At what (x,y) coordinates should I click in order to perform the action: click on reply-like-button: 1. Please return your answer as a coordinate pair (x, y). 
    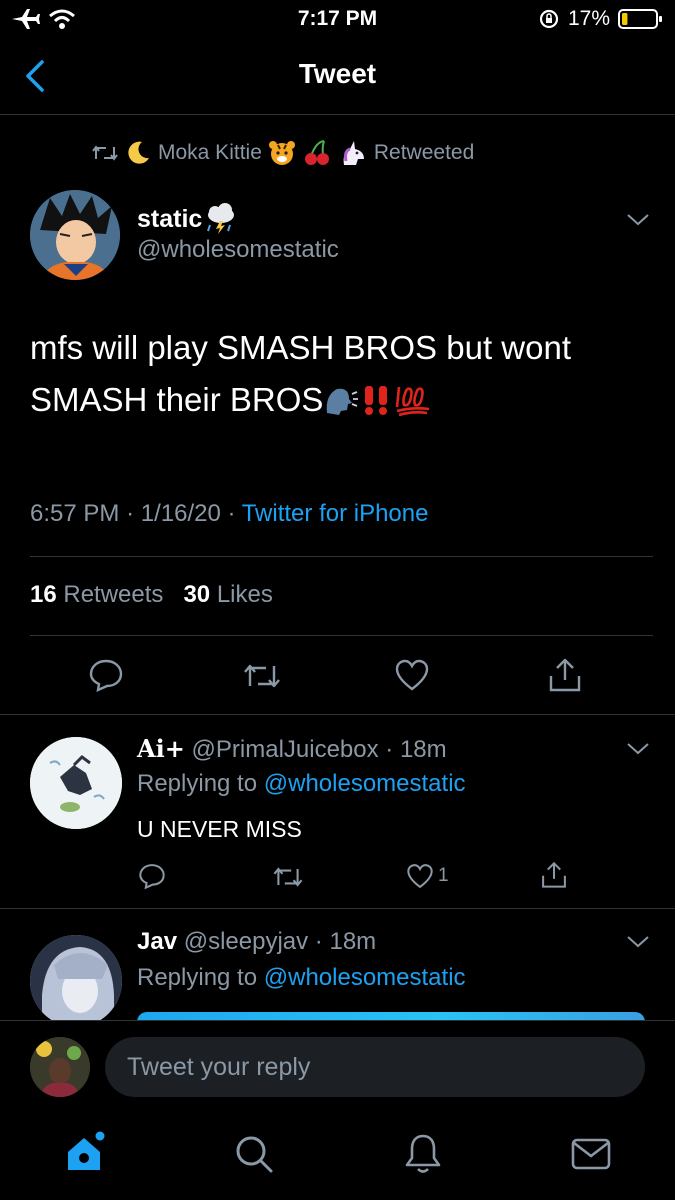
    Looking at the image, I should click on (427, 876).